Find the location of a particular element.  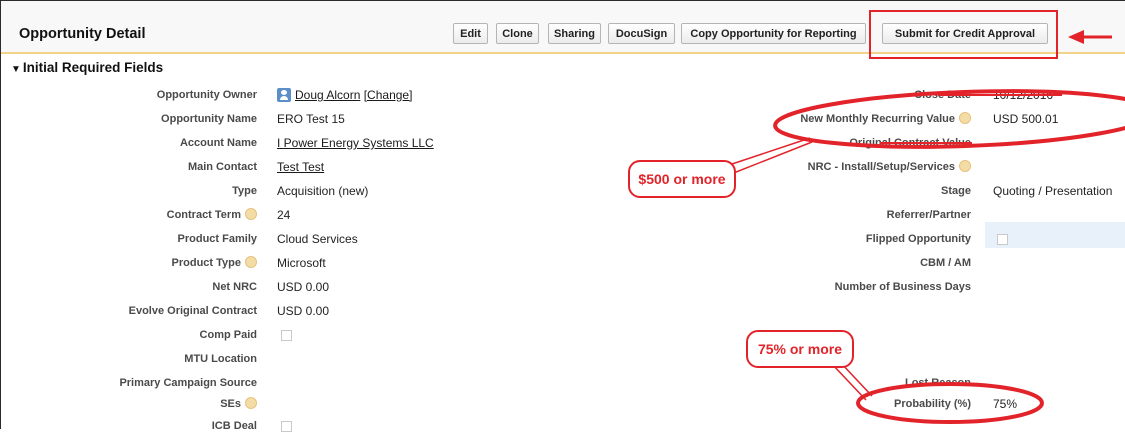

label-number-of-business-days: Number of Business Days is located at coordinates (902, 287).